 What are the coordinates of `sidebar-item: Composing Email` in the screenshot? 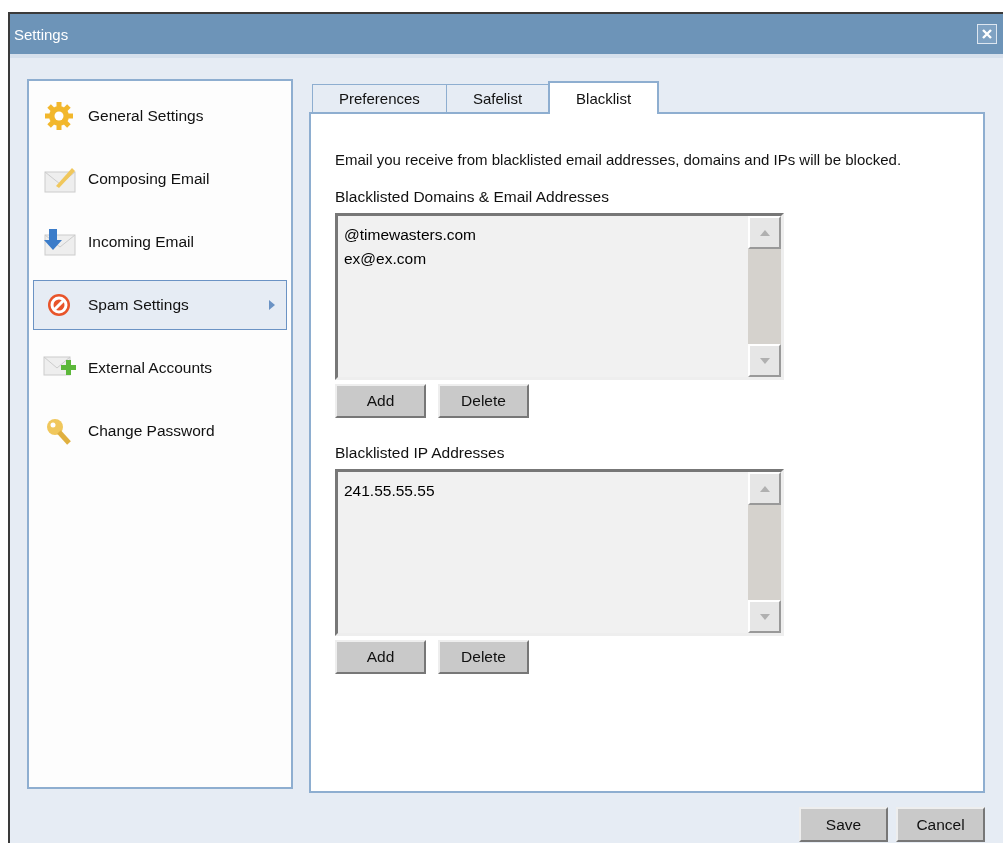 It's located at (160, 179).